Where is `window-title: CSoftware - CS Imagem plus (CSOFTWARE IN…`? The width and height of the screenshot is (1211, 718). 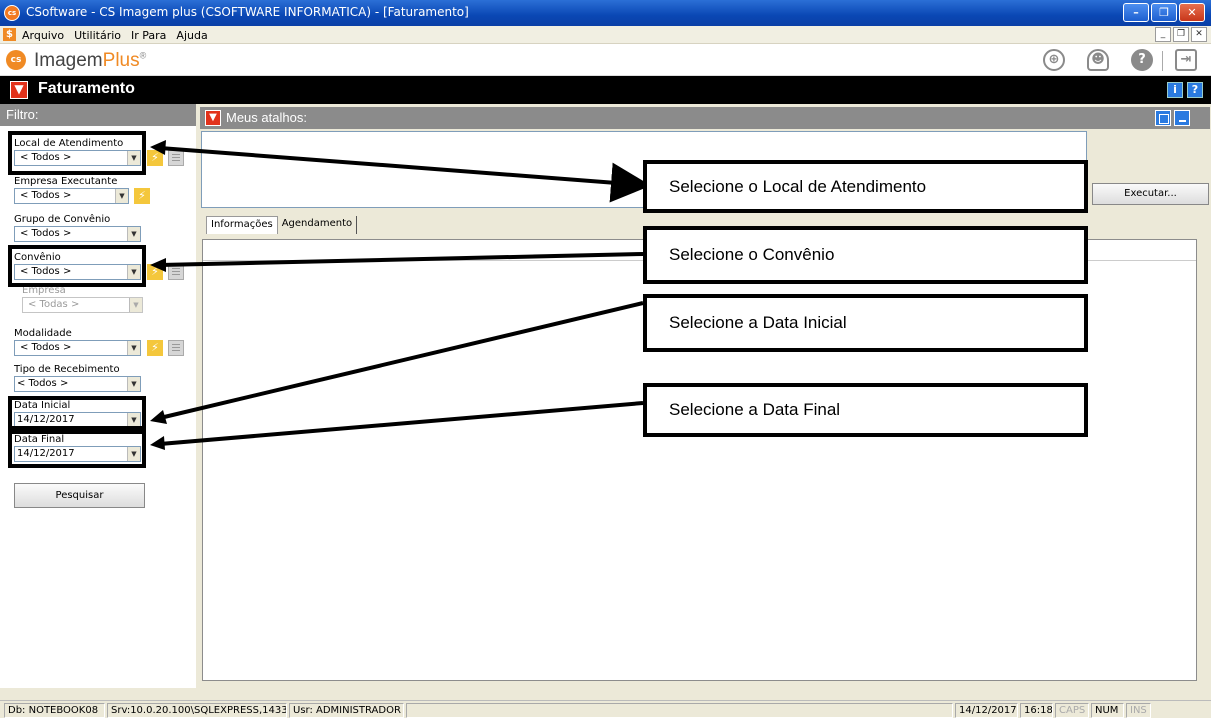
window-title: CSoftware - CS Imagem plus (CSOFTWARE IN… is located at coordinates (247, 12).